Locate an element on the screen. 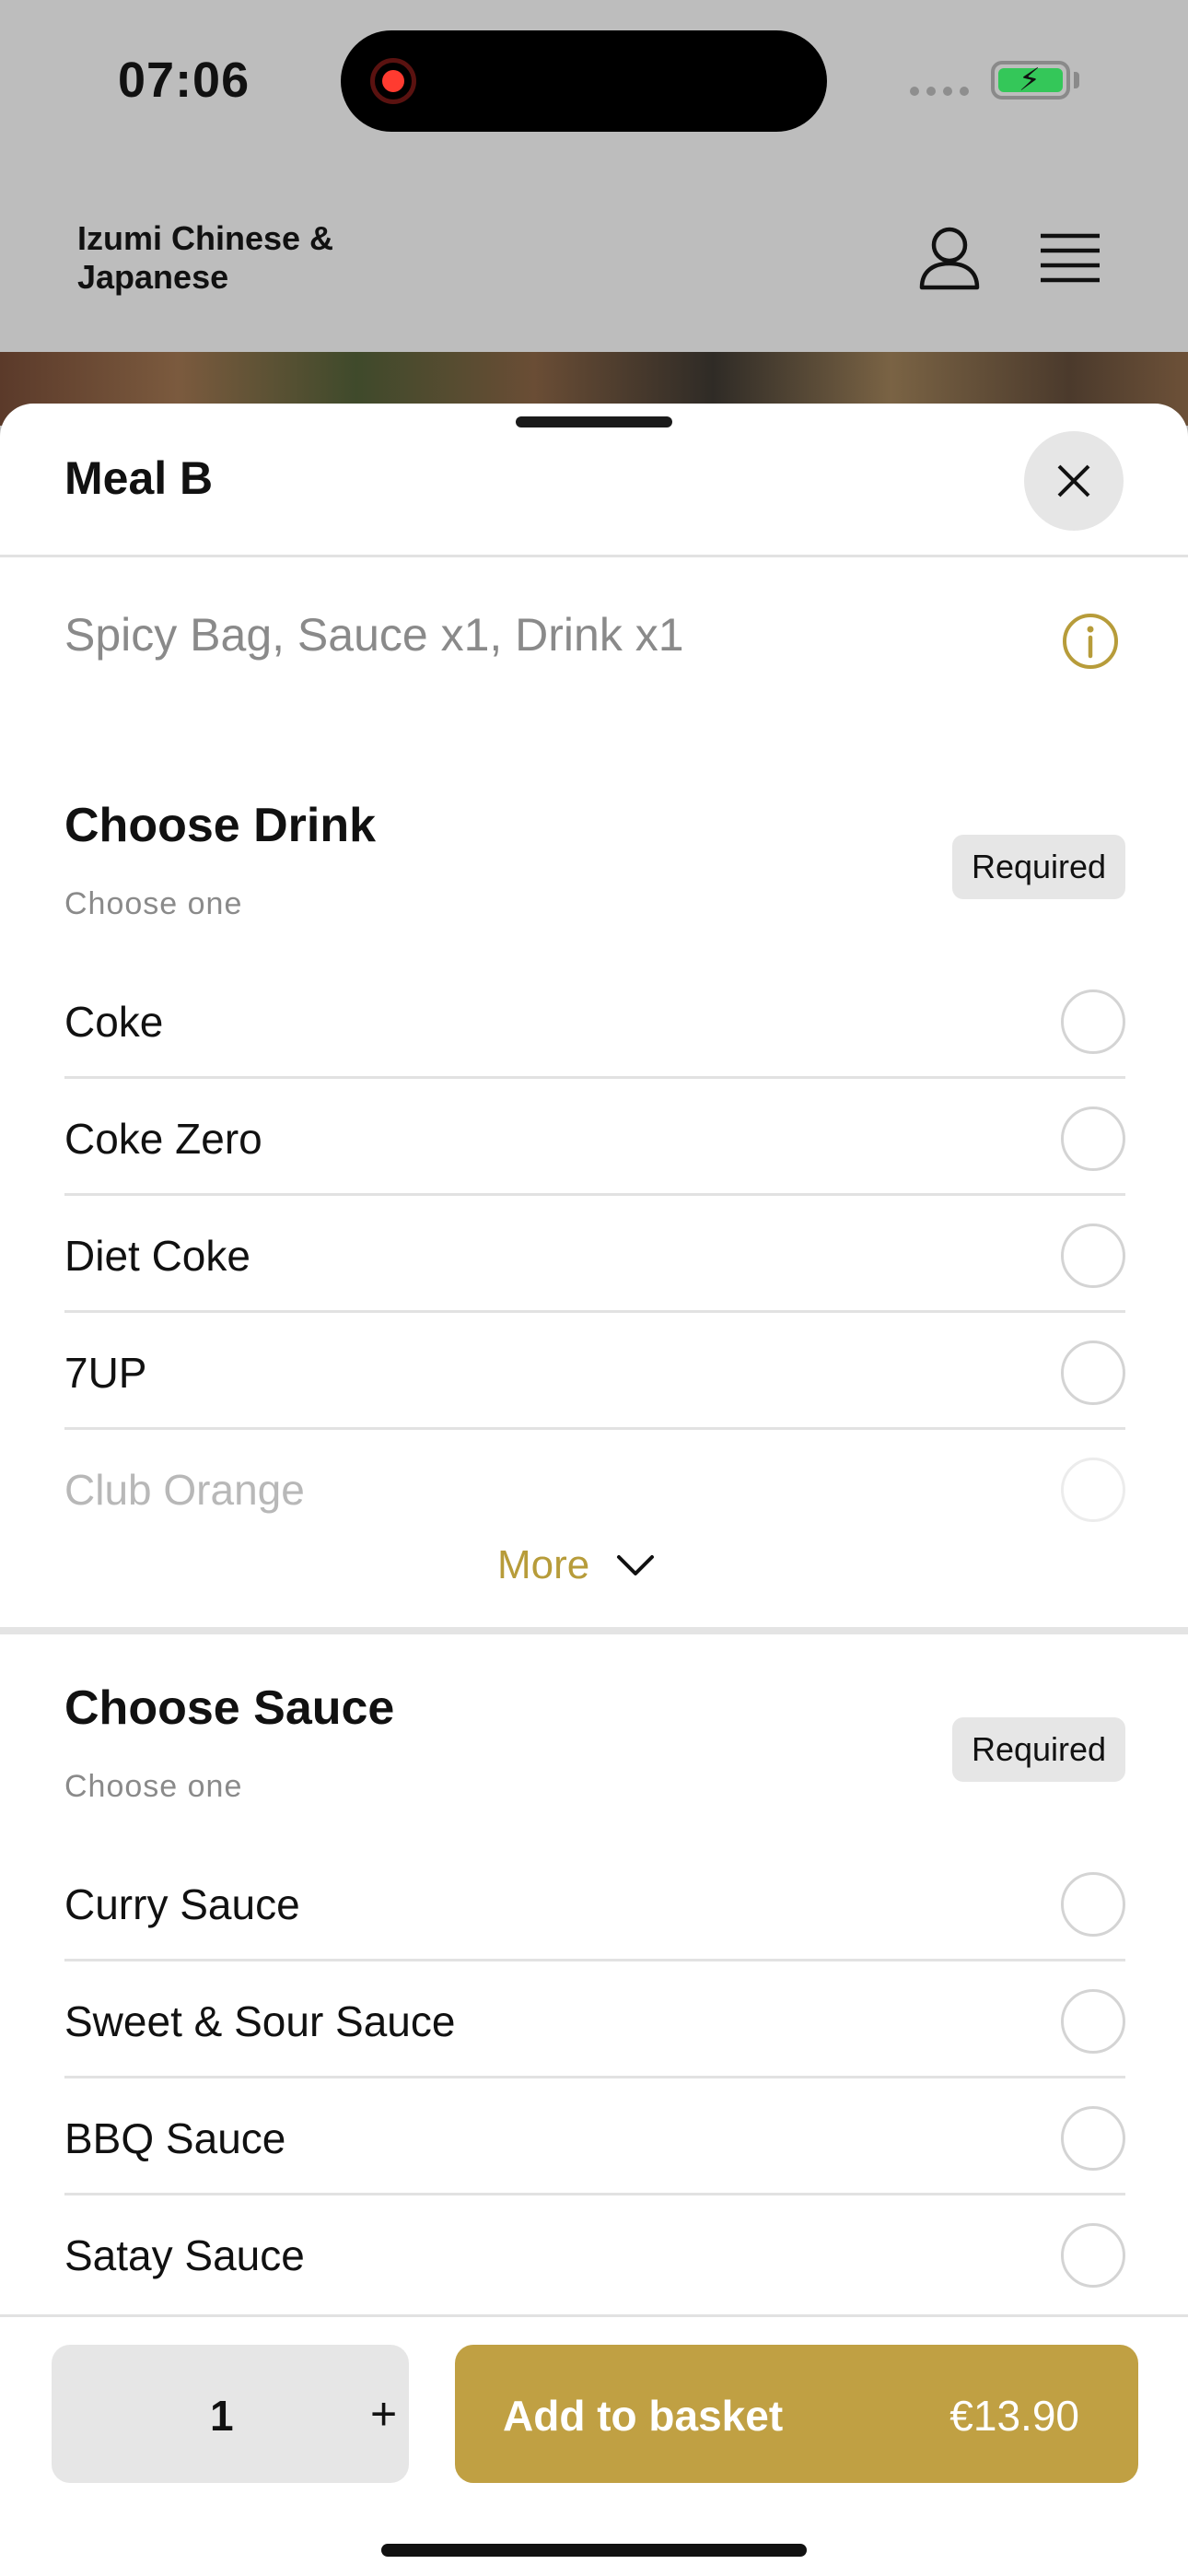  close-button is located at coordinates (1074, 481).